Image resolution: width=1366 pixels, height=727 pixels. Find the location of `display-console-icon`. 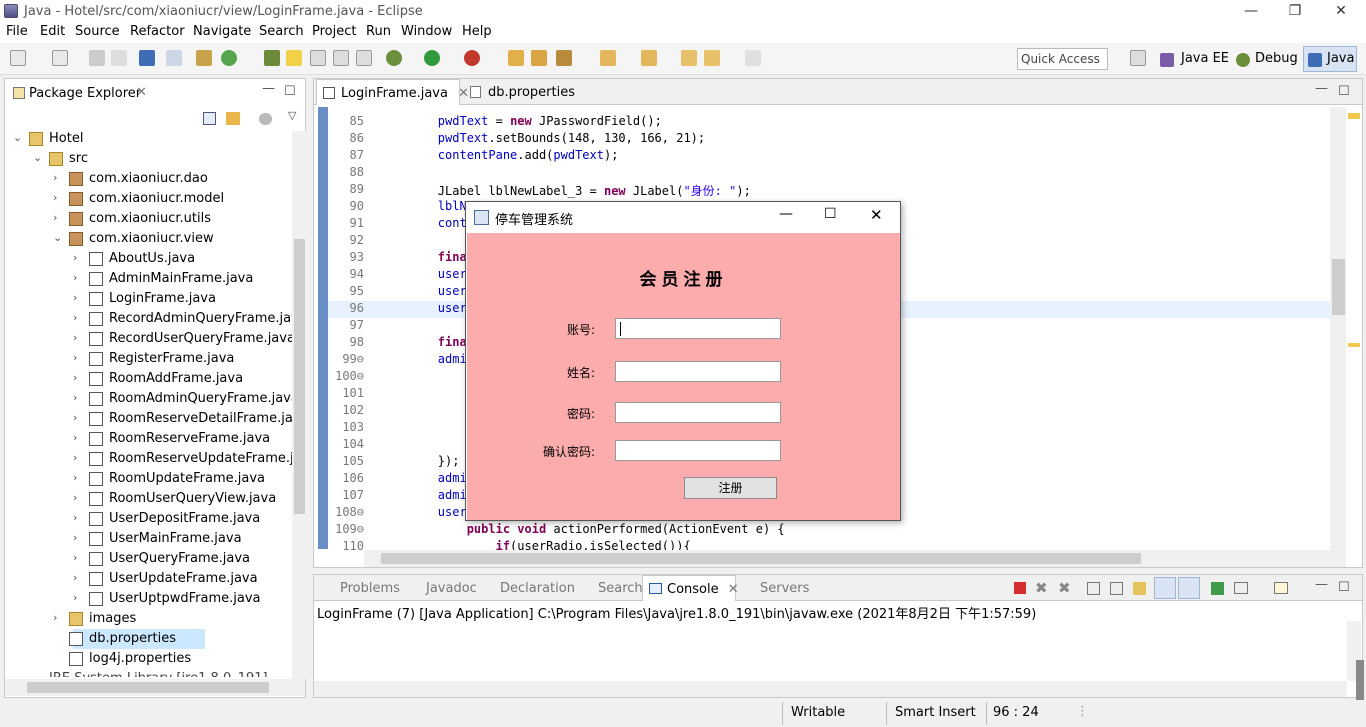

display-console-icon is located at coordinates (1241, 588).